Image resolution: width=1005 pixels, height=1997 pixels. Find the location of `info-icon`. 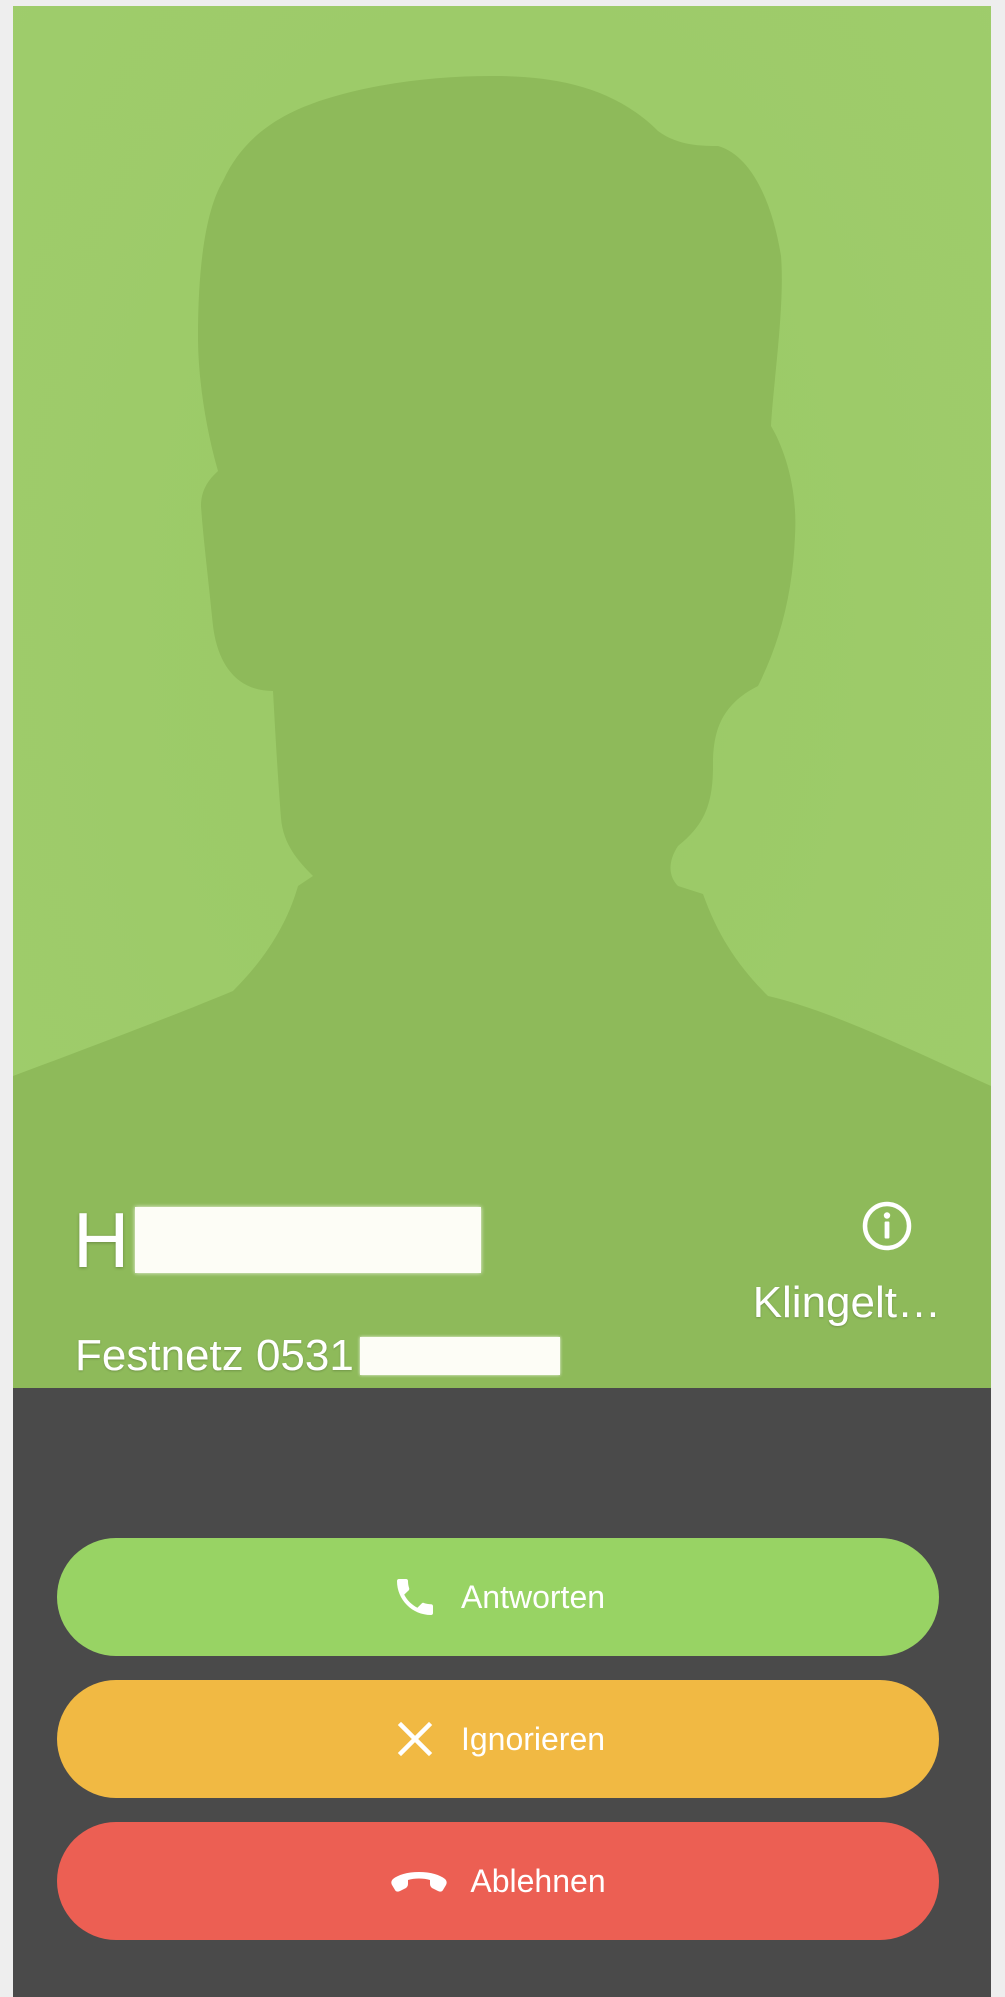

info-icon is located at coordinates (887, 1226).